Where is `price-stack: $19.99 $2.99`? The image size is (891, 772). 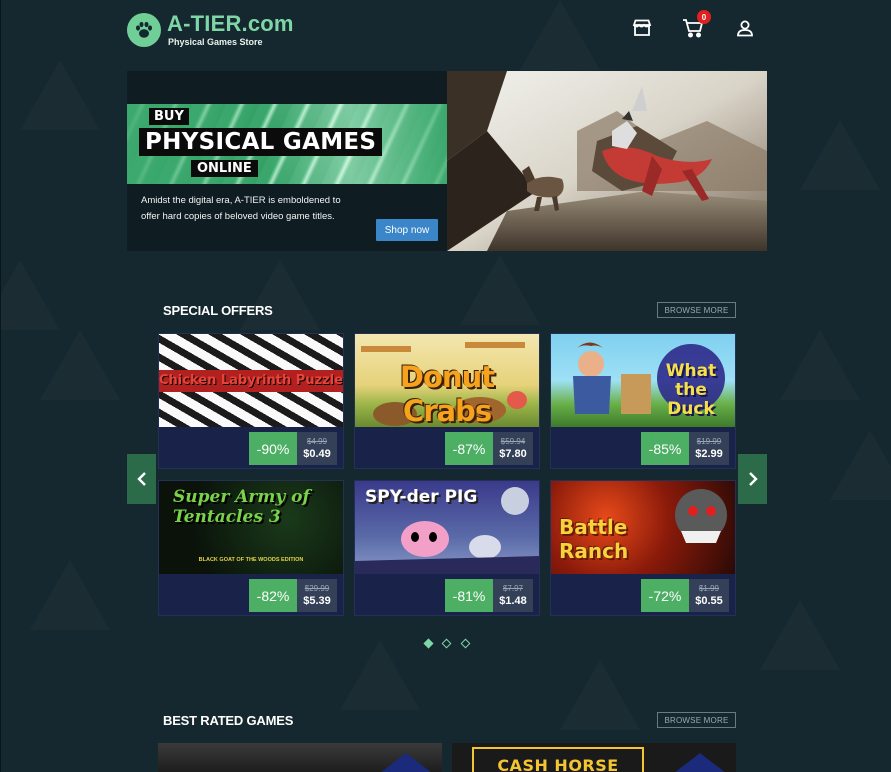 price-stack: $19.99 $2.99 is located at coordinates (709, 448).